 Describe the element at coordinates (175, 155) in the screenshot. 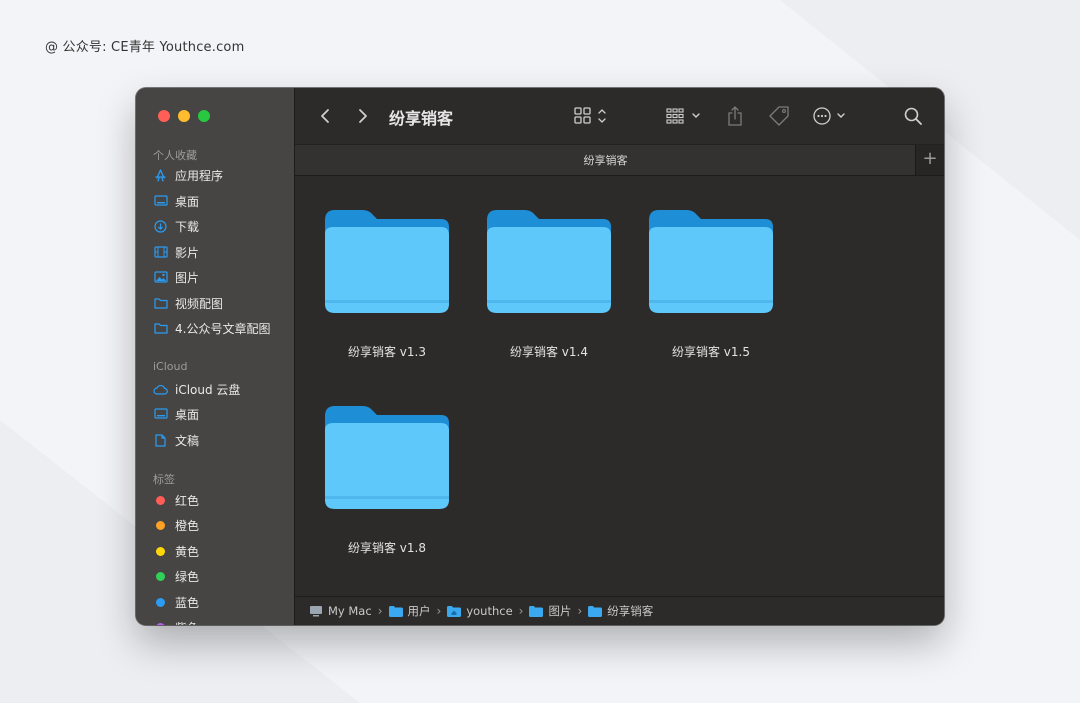

I see `favorites-heading: 个人收藏` at that location.